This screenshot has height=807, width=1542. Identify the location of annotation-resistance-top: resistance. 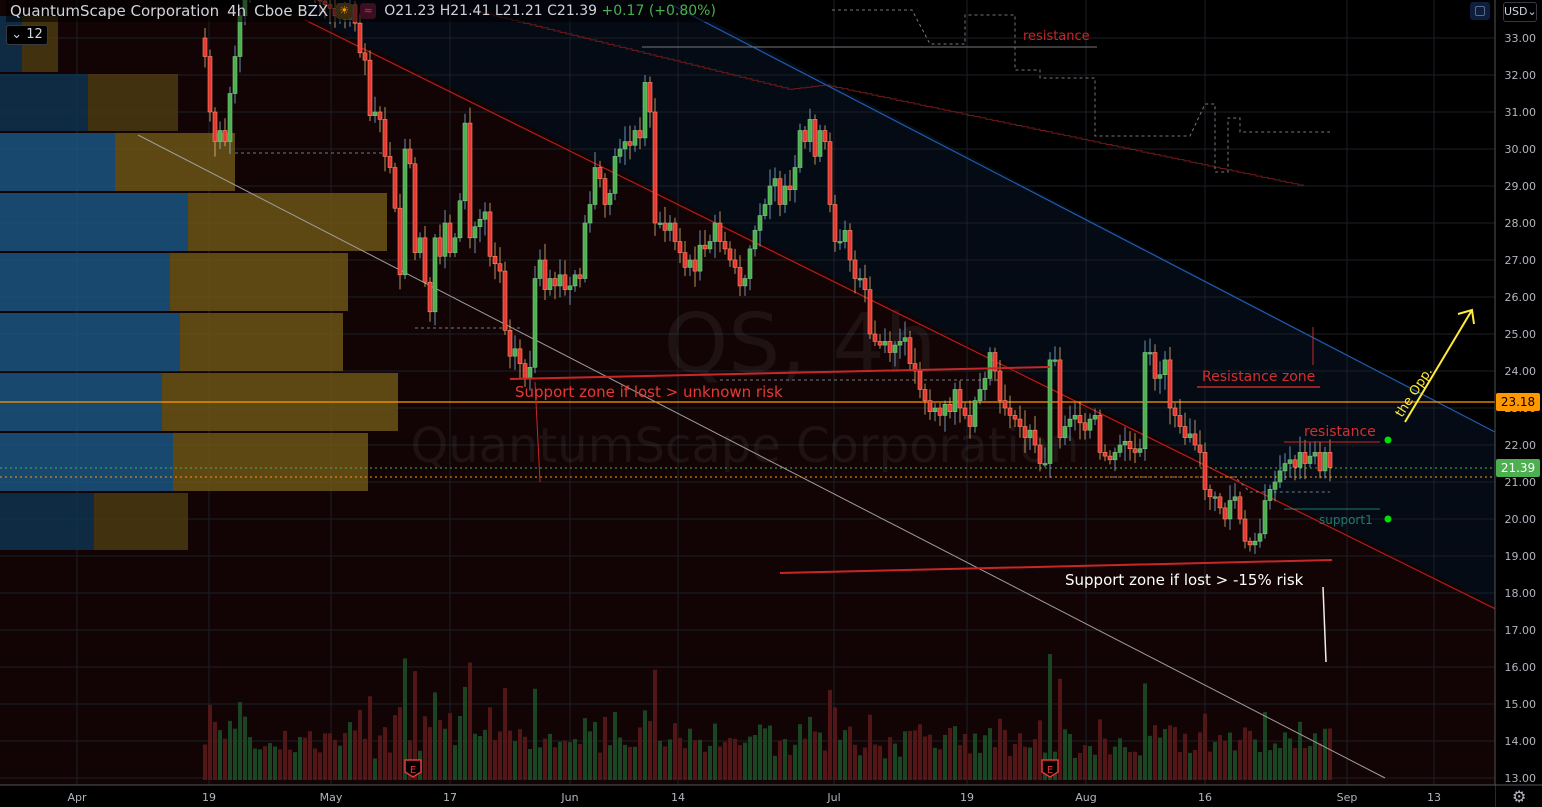
(1056, 36).